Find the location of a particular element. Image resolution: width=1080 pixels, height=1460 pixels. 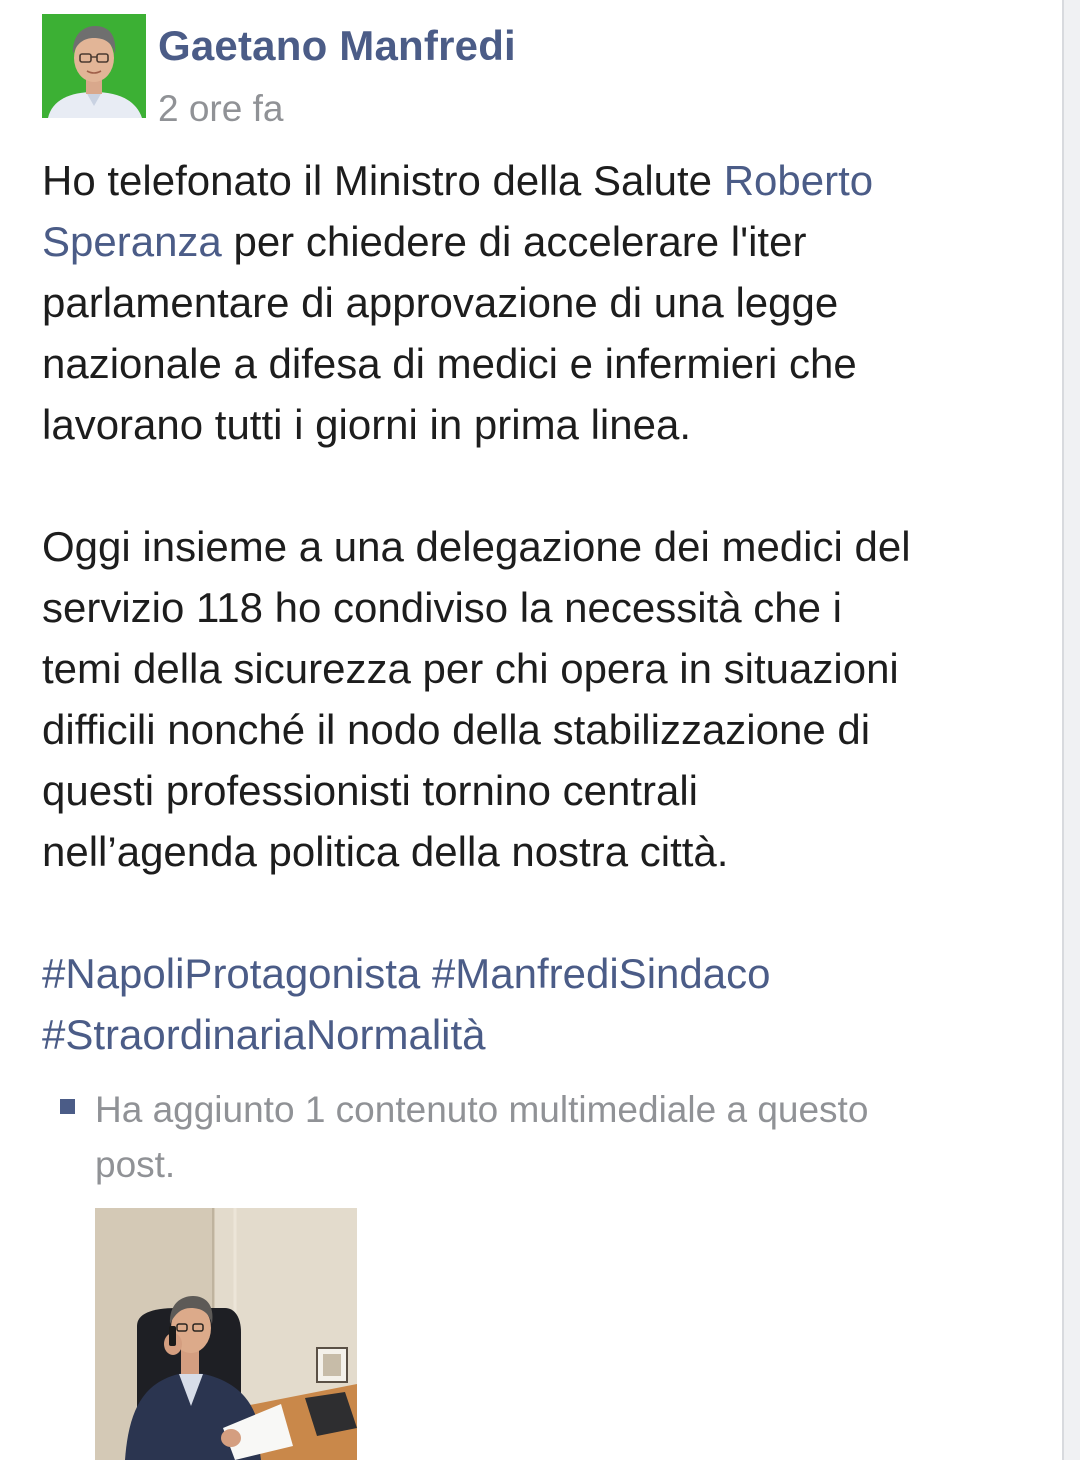

avatar is located at coordinates (94, 66).